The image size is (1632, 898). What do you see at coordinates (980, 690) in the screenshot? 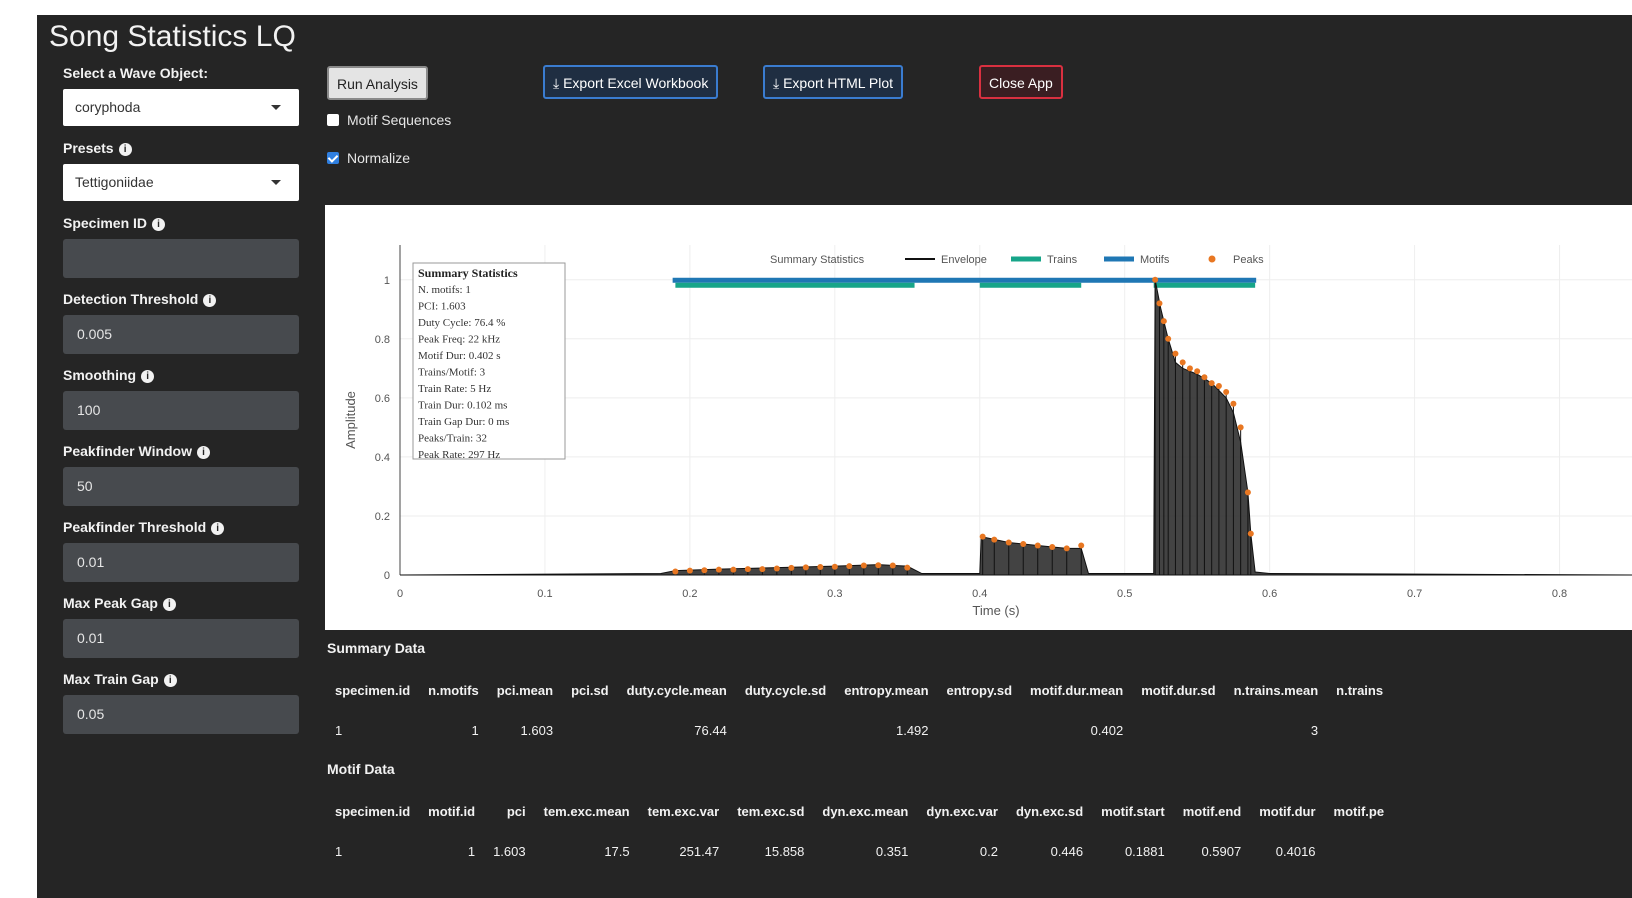
I see `column-header: entropy.sd` at bounding box center [980, 690].